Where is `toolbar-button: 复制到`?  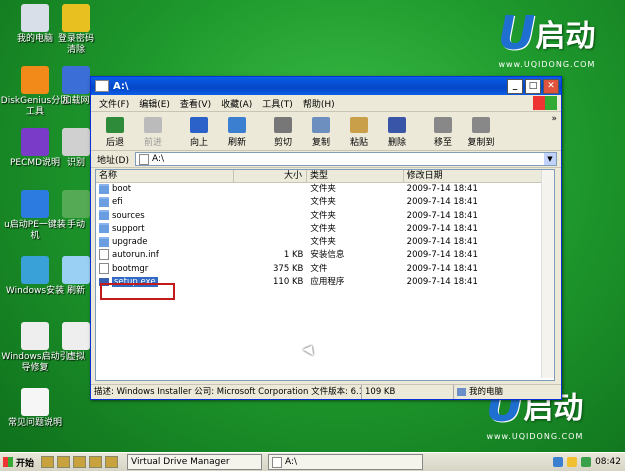 toolbar-button: 复制到 is located at coordinates (481, 133).